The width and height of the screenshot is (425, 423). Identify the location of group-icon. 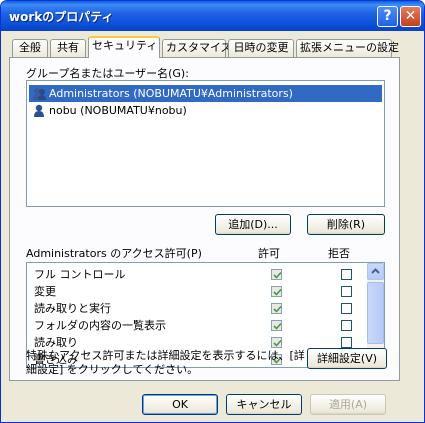
(39, 94).